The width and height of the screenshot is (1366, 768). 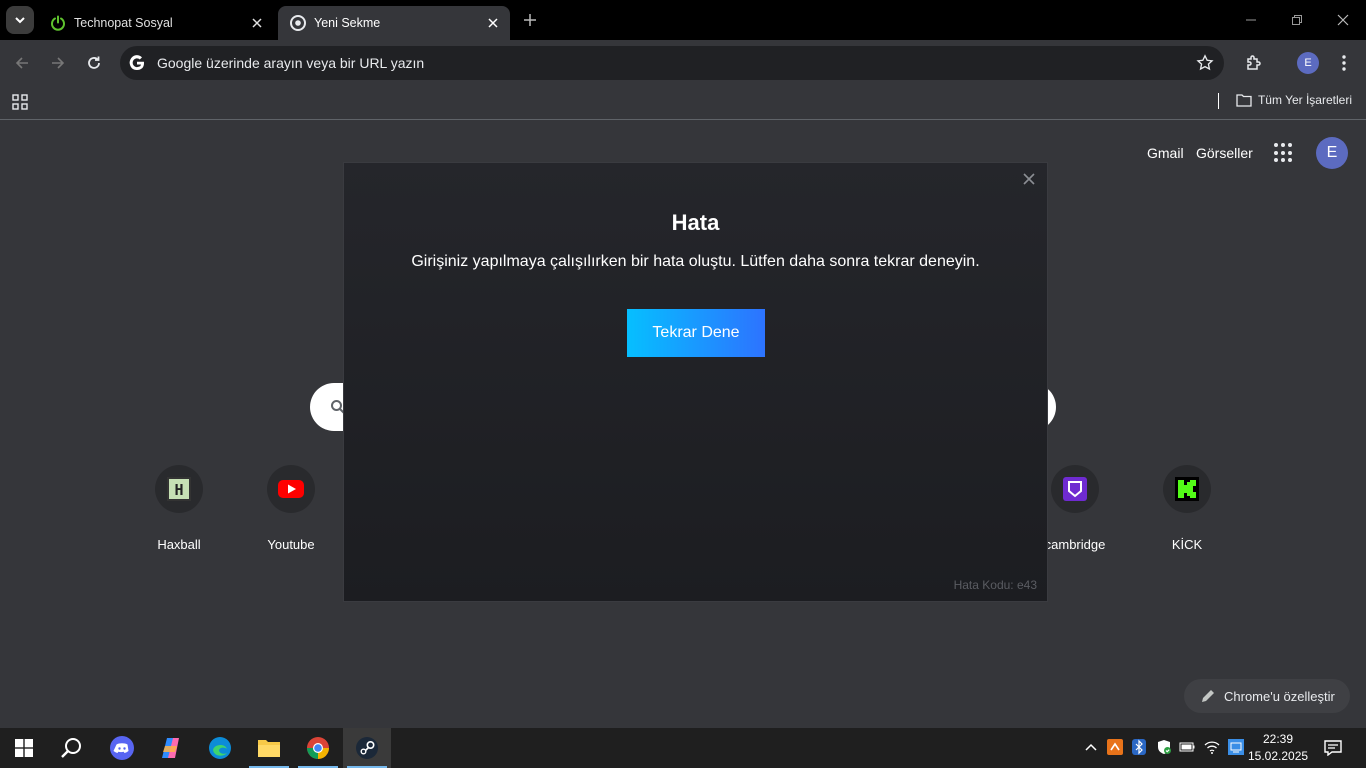 What do you see at coordinates (1236, 747) in the screenshot?
I see `language-keyboard-icon` at bounding box center [1236, 747].